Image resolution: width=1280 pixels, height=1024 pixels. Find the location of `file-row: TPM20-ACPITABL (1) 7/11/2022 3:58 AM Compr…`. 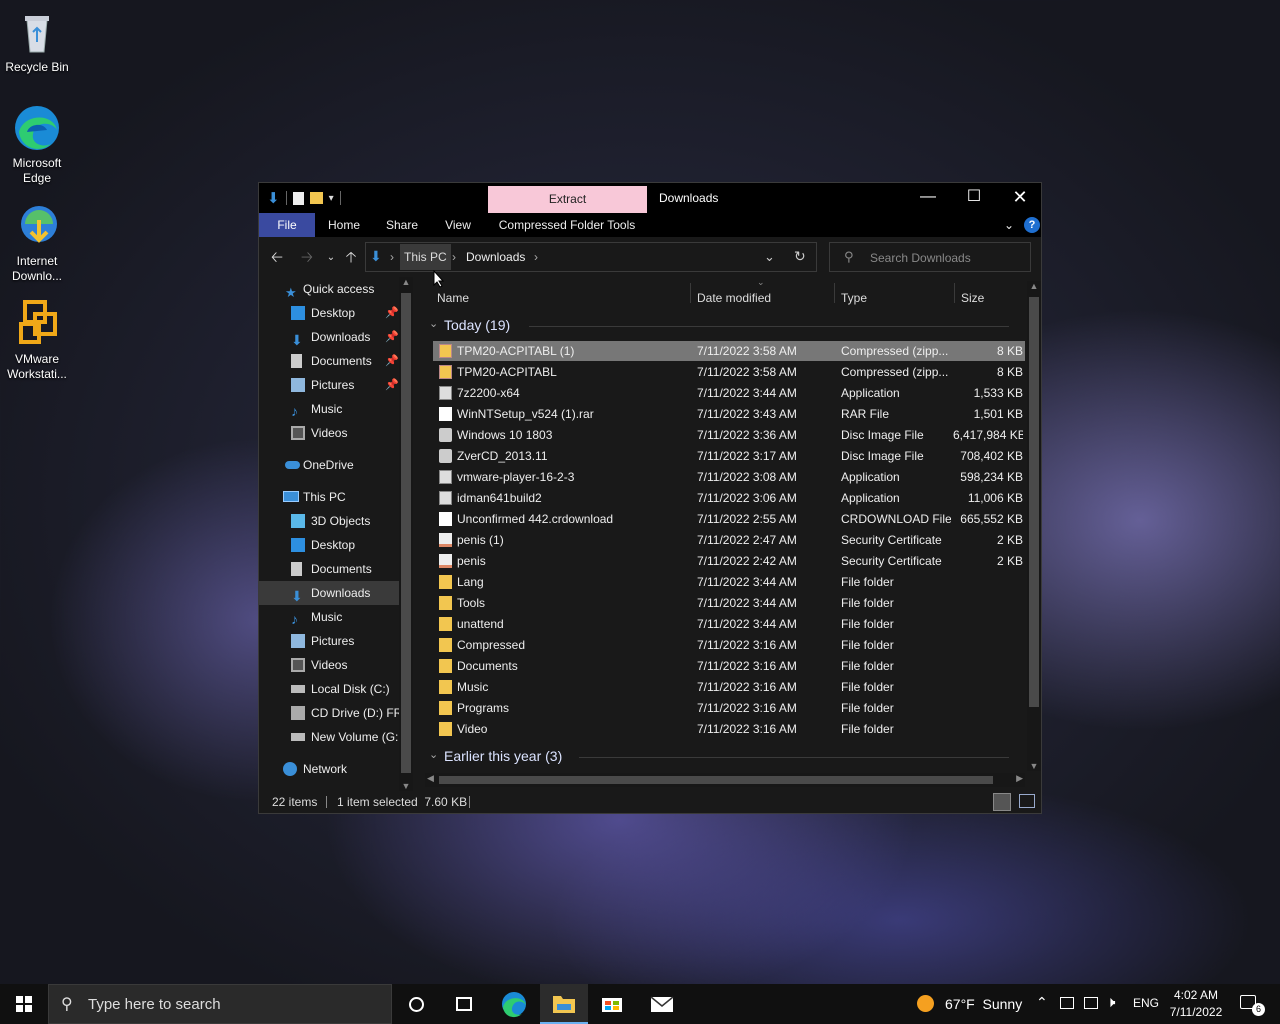

file-row: TPM20-ACPITABL (1) 7/11/2022 3:58 AM Compr… is located at coordinates (729, 351).